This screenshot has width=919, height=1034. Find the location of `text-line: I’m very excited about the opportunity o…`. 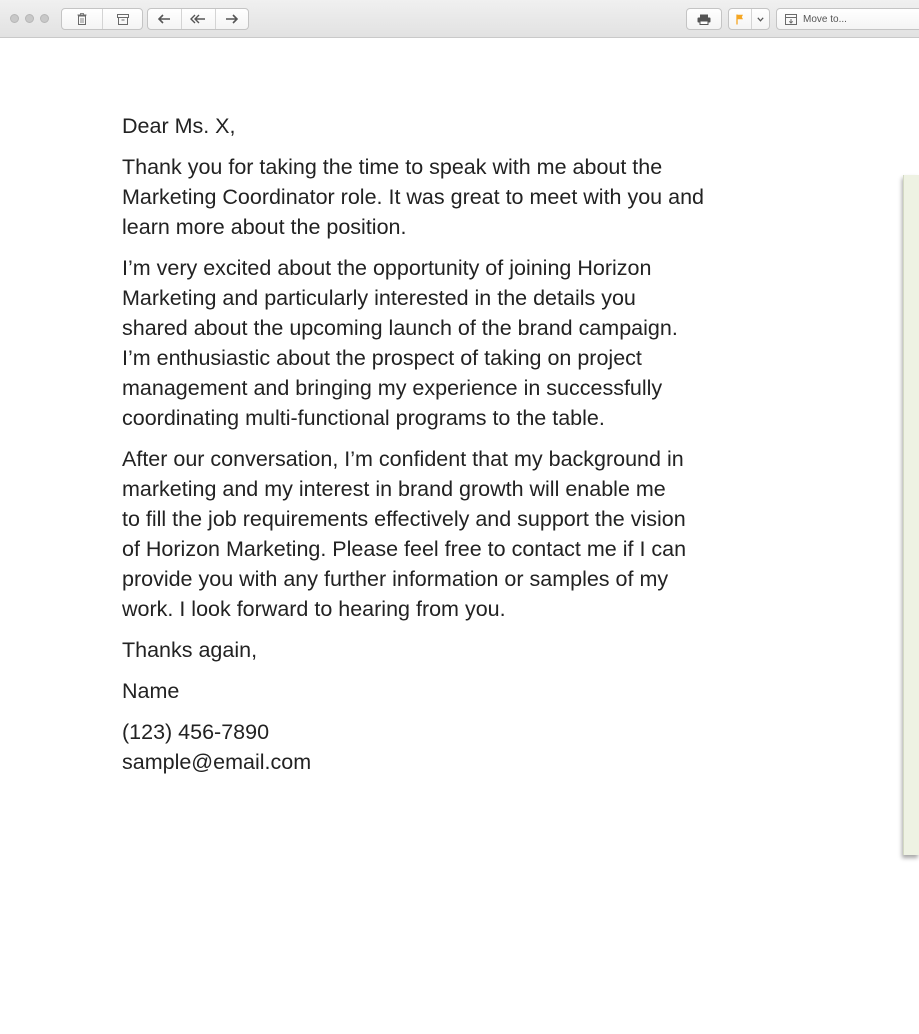

text-line: I’m very excited about the opportunity o… is located at coordinates (387, 268).